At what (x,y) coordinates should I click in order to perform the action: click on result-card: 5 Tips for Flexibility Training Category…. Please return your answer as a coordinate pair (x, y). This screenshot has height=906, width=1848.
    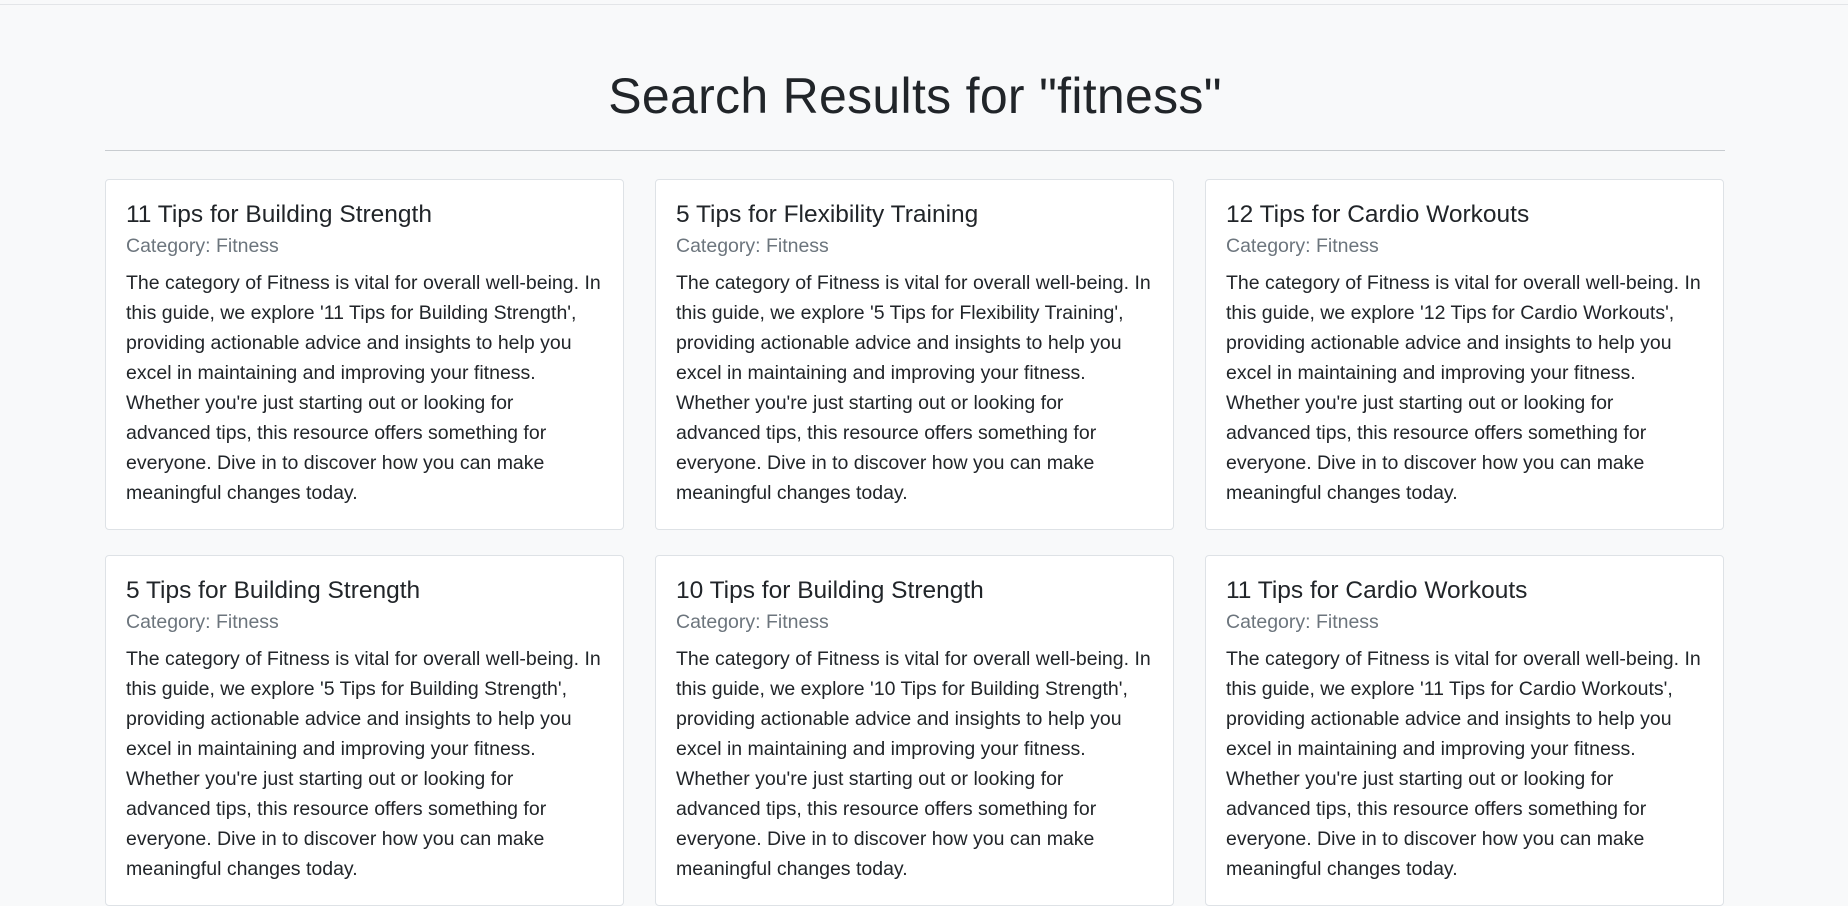
    Looking at the image, I should click on (914, 354).